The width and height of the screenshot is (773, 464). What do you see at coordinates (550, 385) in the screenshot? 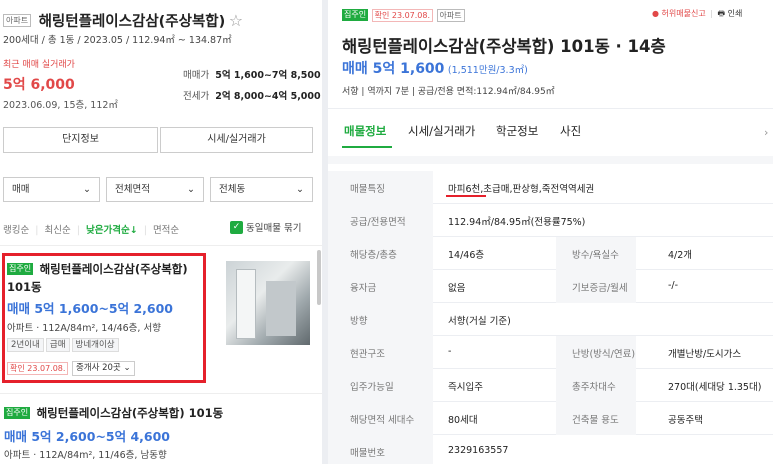
I see `row-move-in: 입주가능일 즉시입주 총주차대수 270대(세대당 1.35대)` at bounding box center [550, 385].